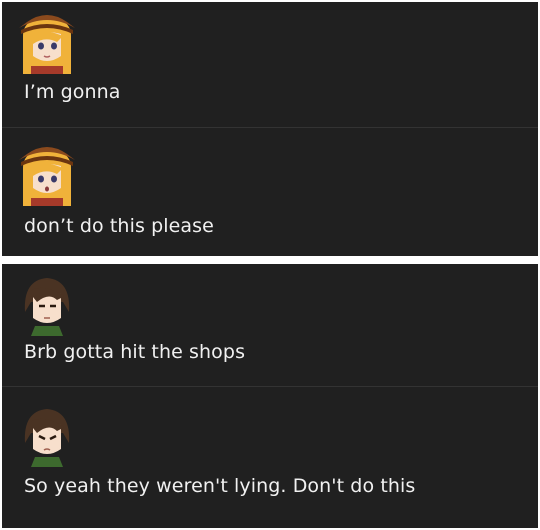 The image size is (540, 530). Describe the element at coordinates (47, 435) in the screenshot. I see `brown-haired-boy-sad-avatar-icon` at that location.